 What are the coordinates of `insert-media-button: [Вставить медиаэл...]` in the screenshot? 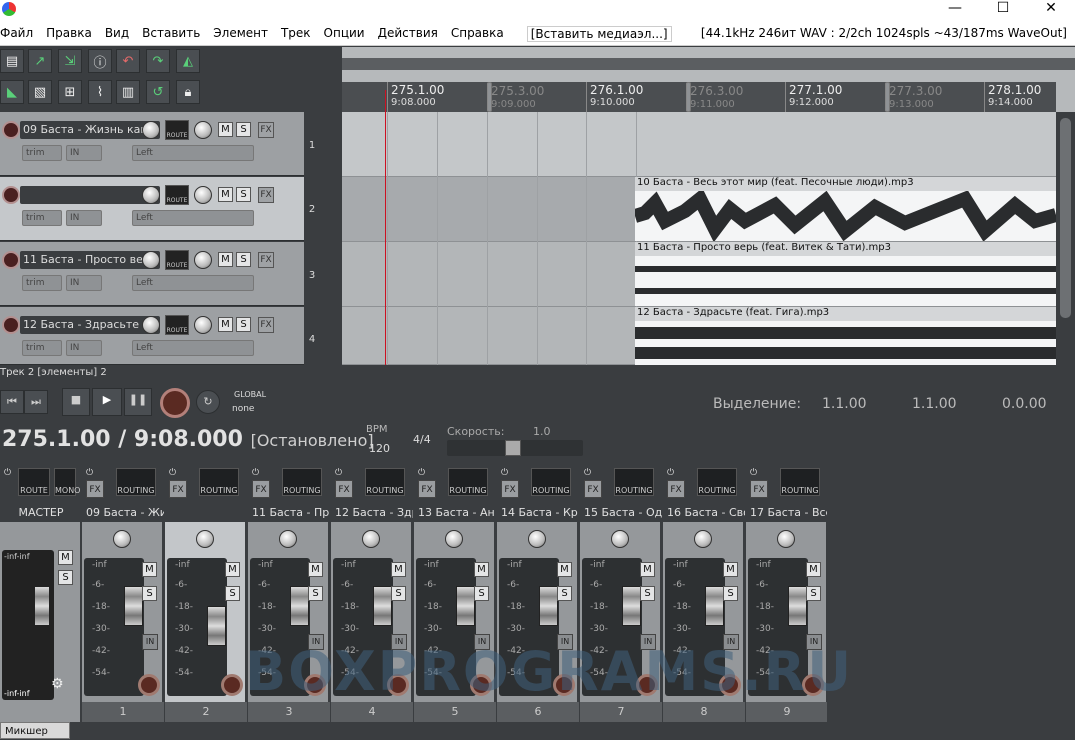 It's located at (599, 34).